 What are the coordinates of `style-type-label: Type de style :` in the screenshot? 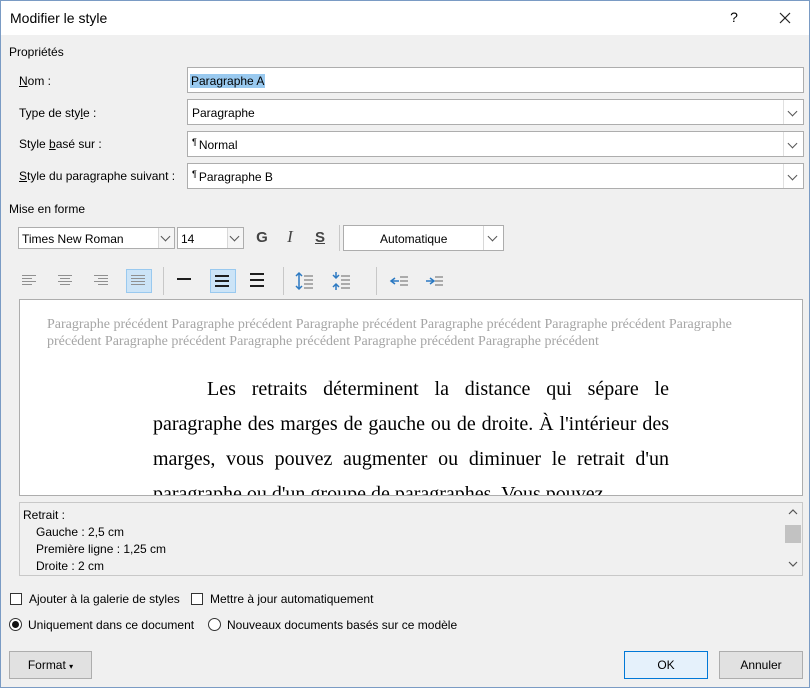 It's located at (58, 113).